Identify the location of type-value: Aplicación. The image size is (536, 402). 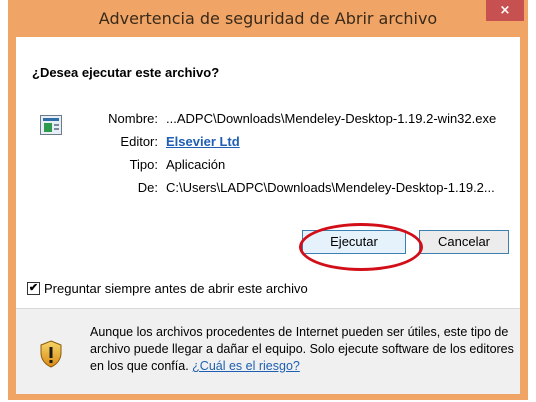
(196, 164).